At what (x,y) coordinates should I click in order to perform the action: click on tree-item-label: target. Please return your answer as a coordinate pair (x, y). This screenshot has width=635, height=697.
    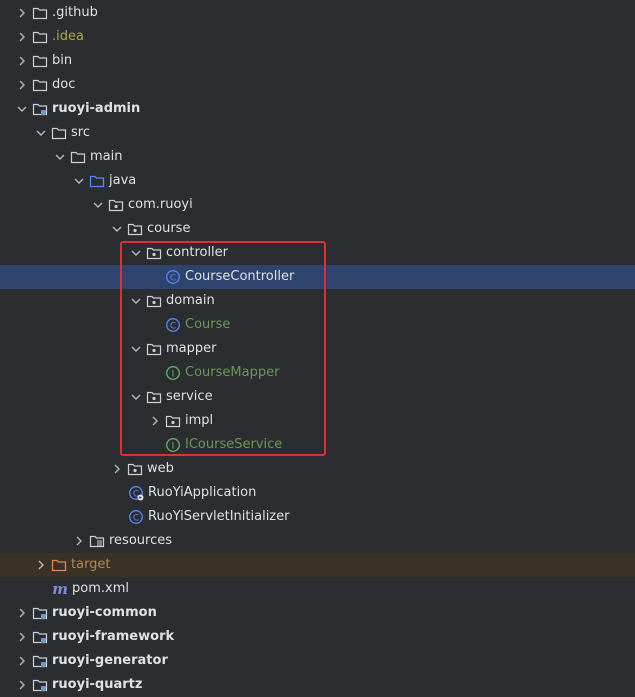
    Looking at the image, I should click on (91, 564).